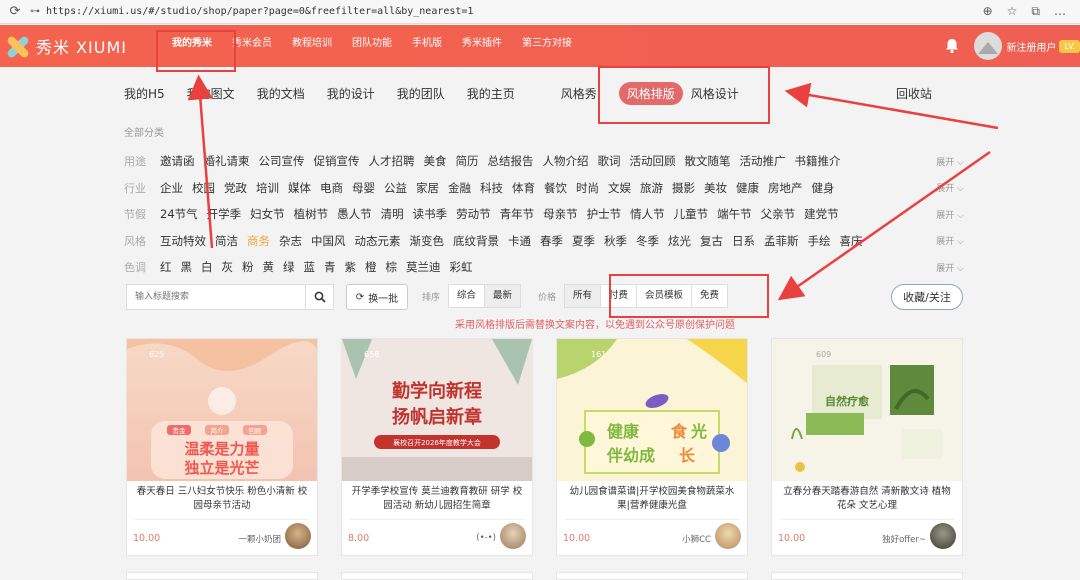  I want to click on template-author: 小狮CC, so click(696, 539).